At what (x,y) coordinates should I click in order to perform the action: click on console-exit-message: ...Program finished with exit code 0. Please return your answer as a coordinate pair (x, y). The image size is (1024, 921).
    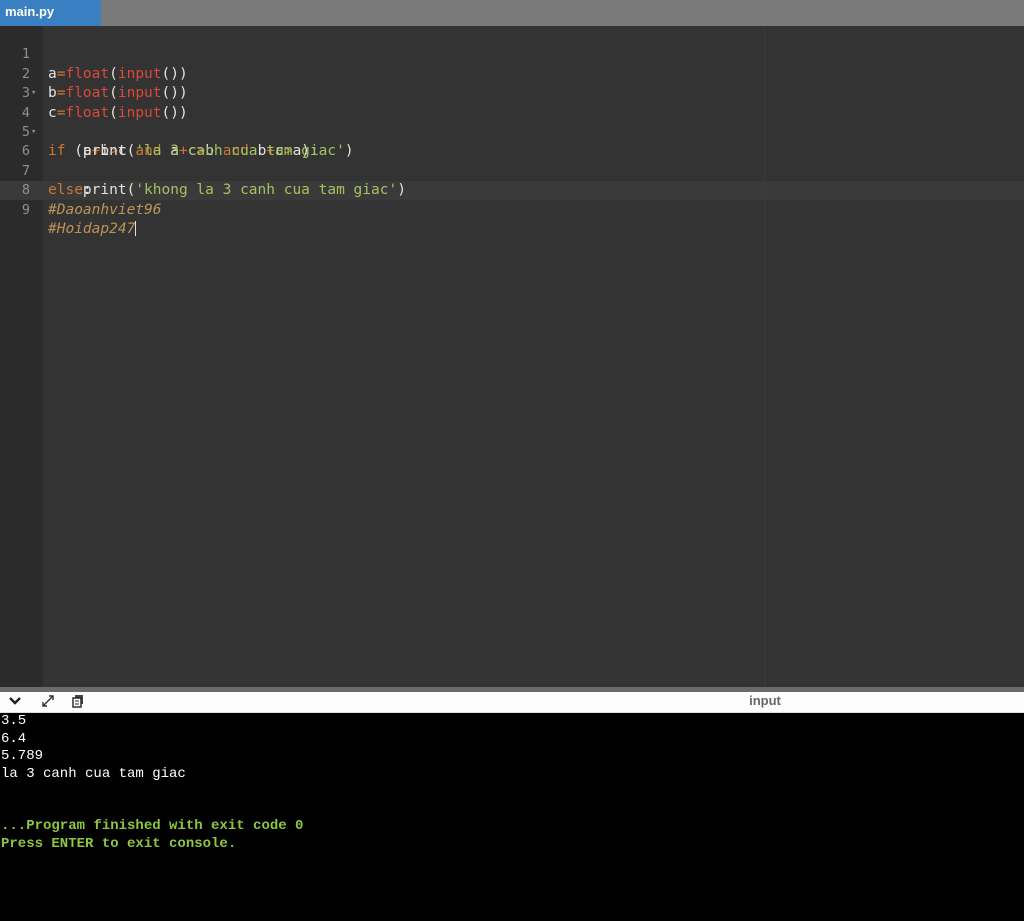
    Looking at the image, I should click on (152, 826).